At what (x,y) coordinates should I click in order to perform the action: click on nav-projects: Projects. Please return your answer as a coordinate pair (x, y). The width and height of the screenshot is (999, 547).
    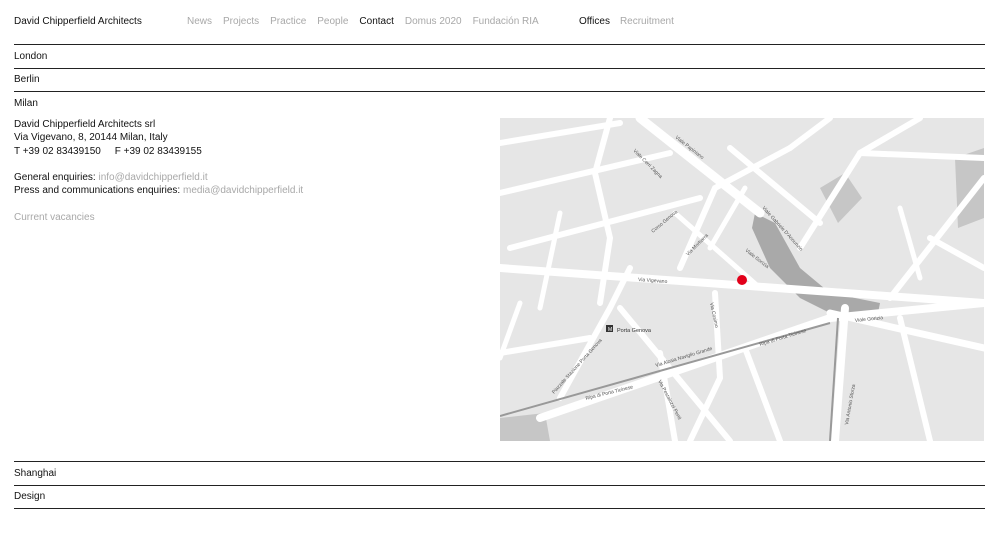
    Looking at the image, I should click on (241, 21).